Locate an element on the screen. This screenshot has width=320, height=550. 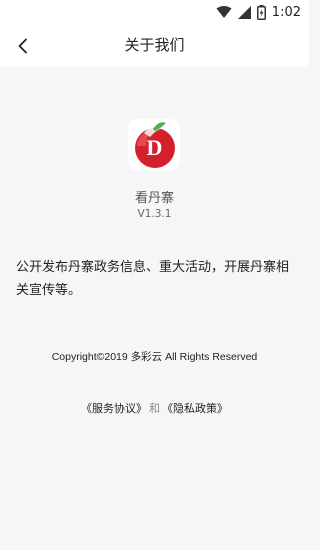
back-button is located at coordinates (23, 46).